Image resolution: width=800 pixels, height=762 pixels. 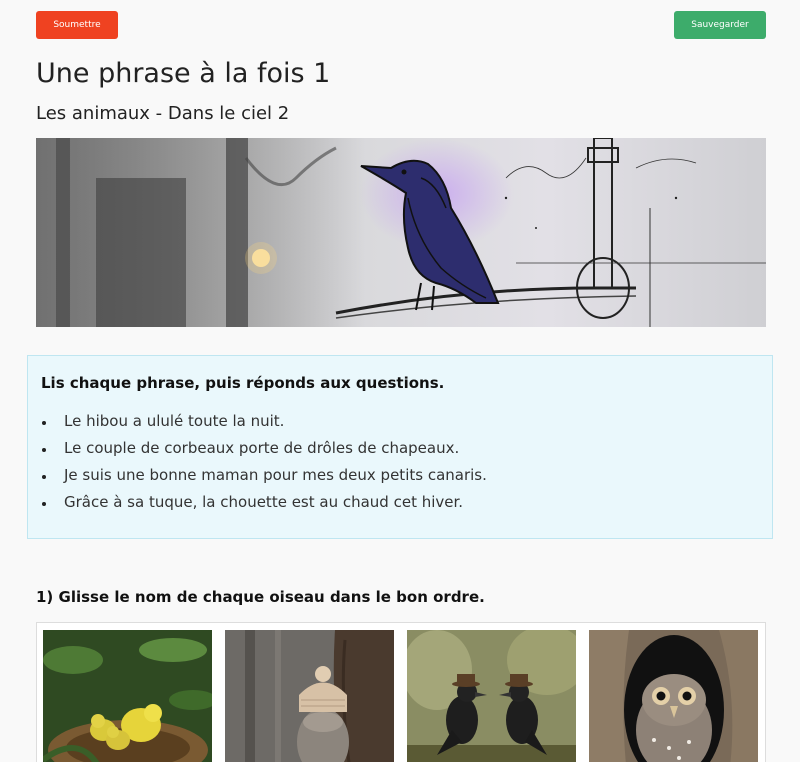 I want to click on owl-in-tree-image, so click(x=673, y=696).